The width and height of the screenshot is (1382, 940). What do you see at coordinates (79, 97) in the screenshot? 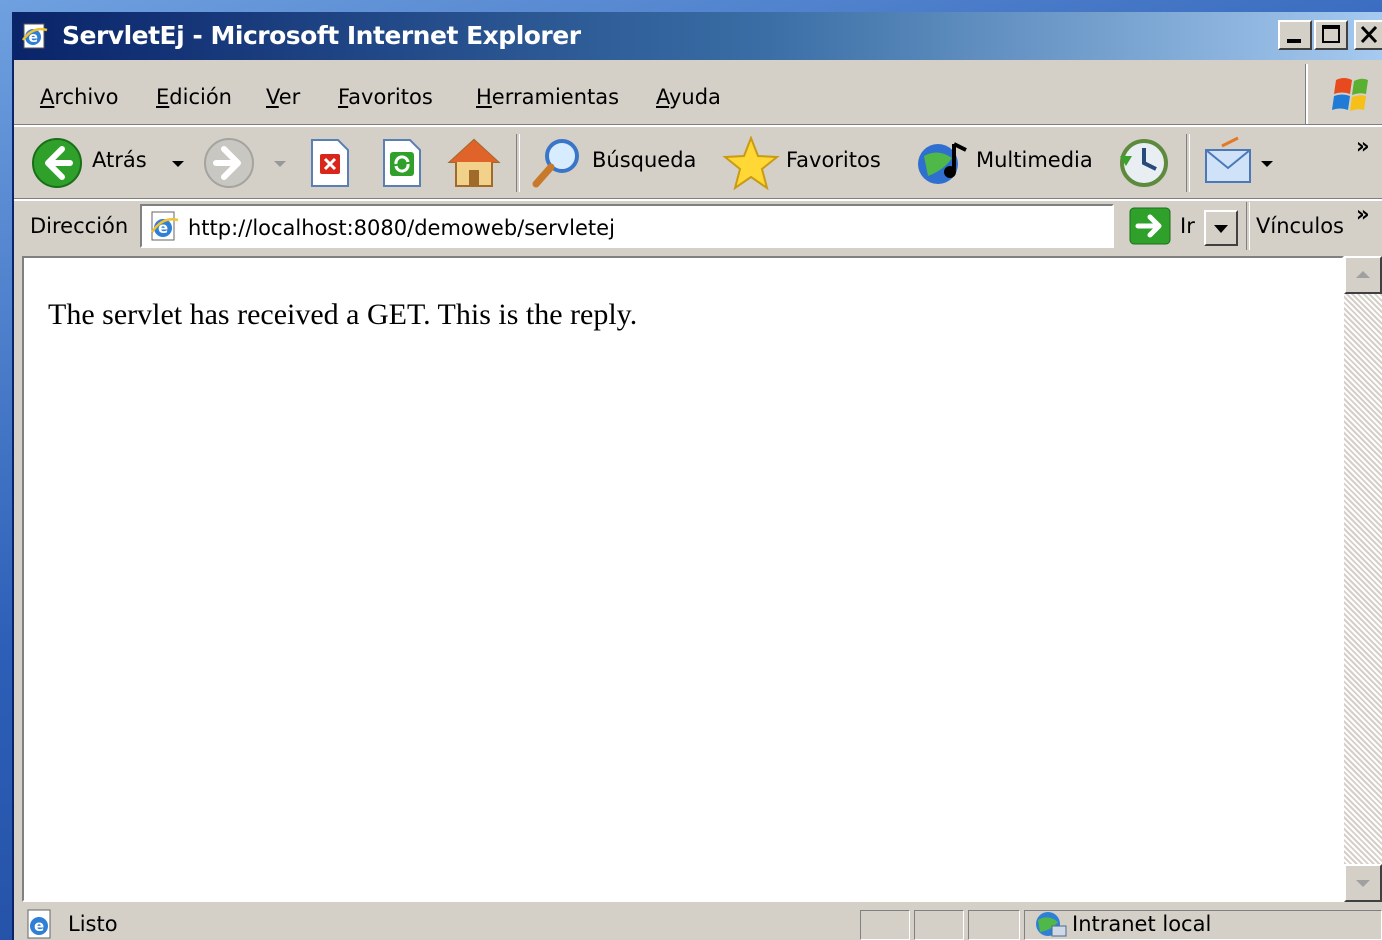
I see `menu-archivo: Archivo` at bounding box center [79, 97].